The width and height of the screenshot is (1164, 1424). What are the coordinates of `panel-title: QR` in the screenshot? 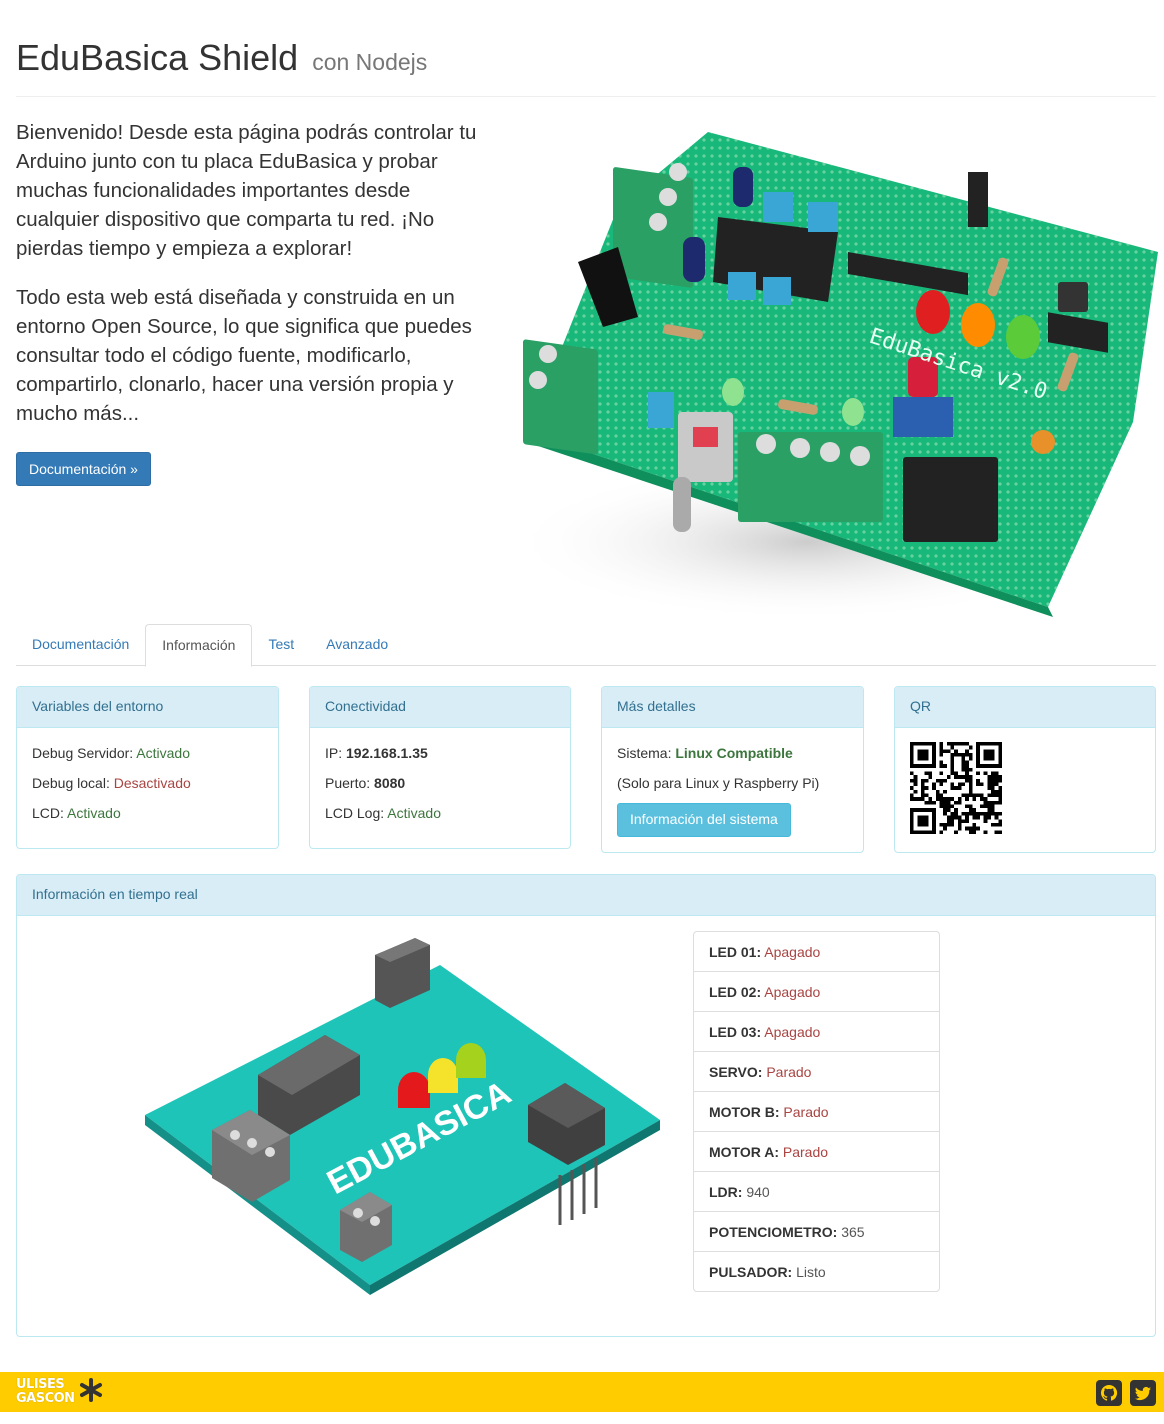 It's located at (1025, 707).